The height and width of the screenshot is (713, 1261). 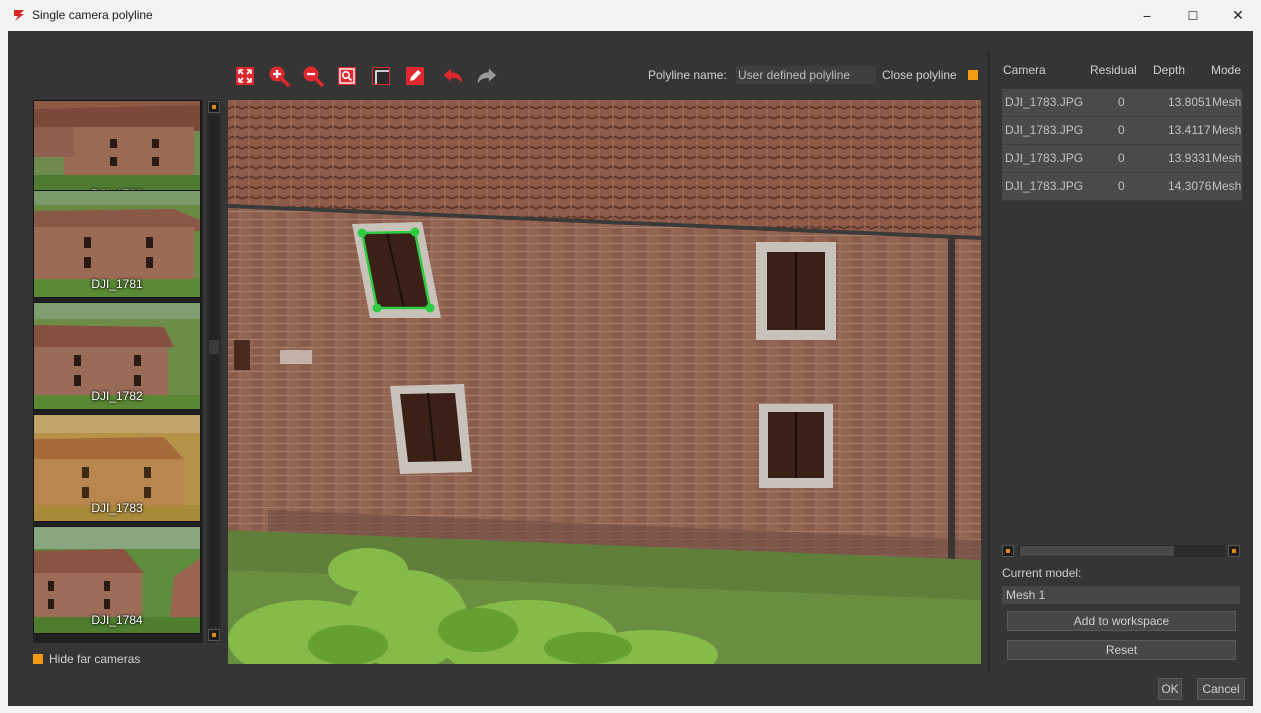 I want to click on table-row: DJI_1783.JPG 0 13.9331 Mesh, so click(x=1122, y=159).